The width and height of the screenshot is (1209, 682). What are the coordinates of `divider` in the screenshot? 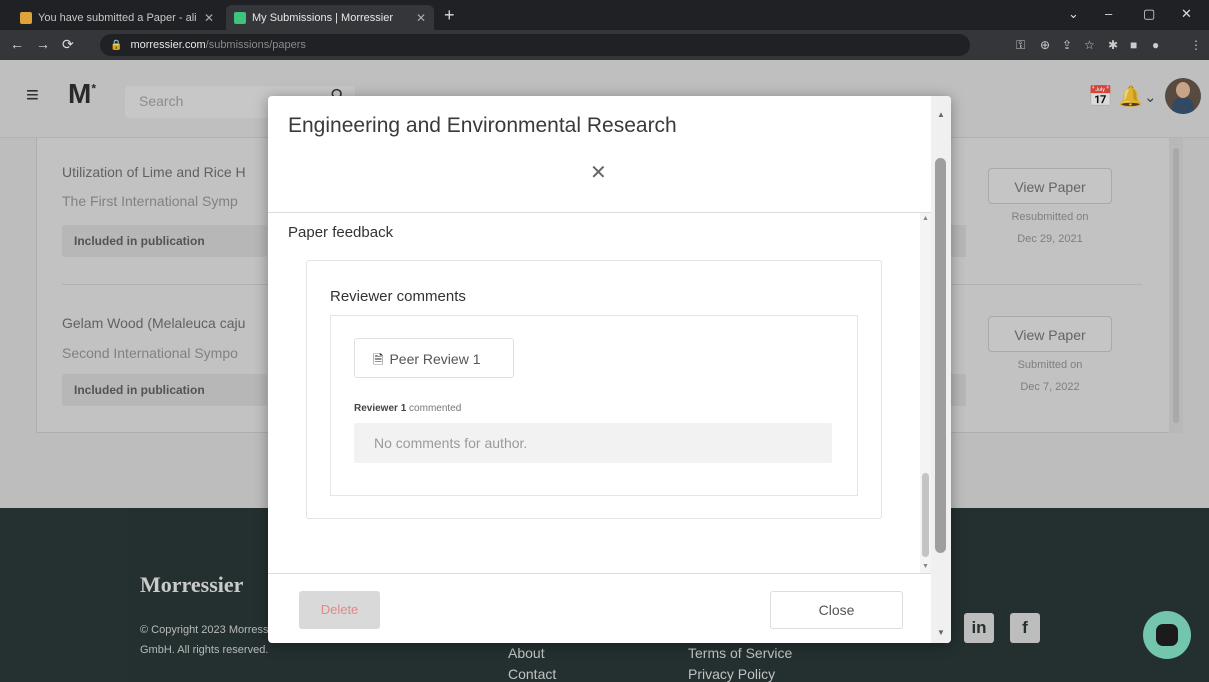 It's located at (599, 573).